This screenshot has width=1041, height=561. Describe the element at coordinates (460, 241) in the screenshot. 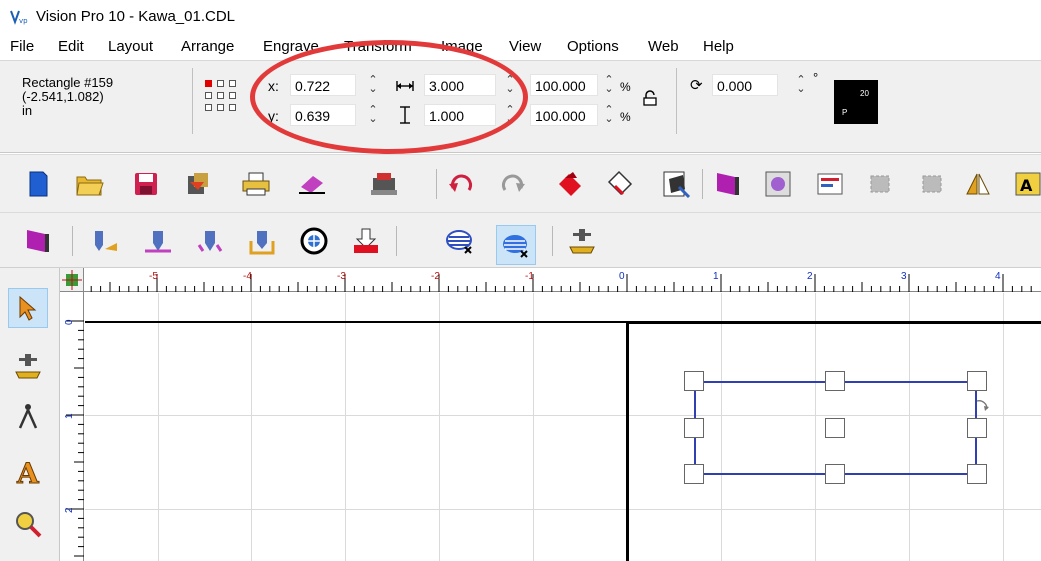

I see `hatch-fill-icon` at that location.